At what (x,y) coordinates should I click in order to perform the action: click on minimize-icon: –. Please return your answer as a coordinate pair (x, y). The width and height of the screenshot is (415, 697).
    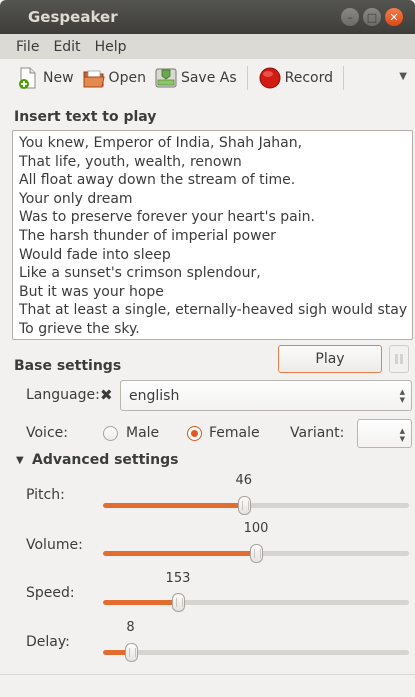
    Looking at the image, I should click on (350, 17).